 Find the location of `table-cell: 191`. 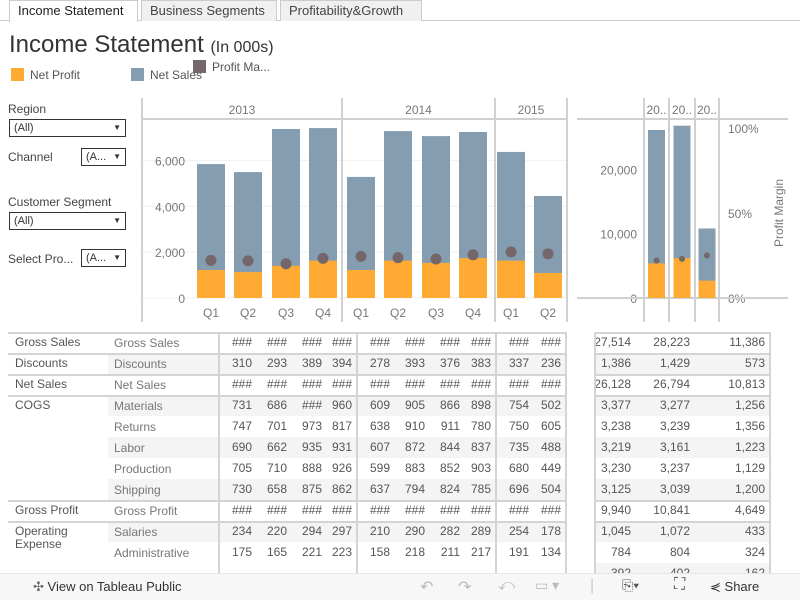

table-cell: 191 is located at coordinates (518, 552).